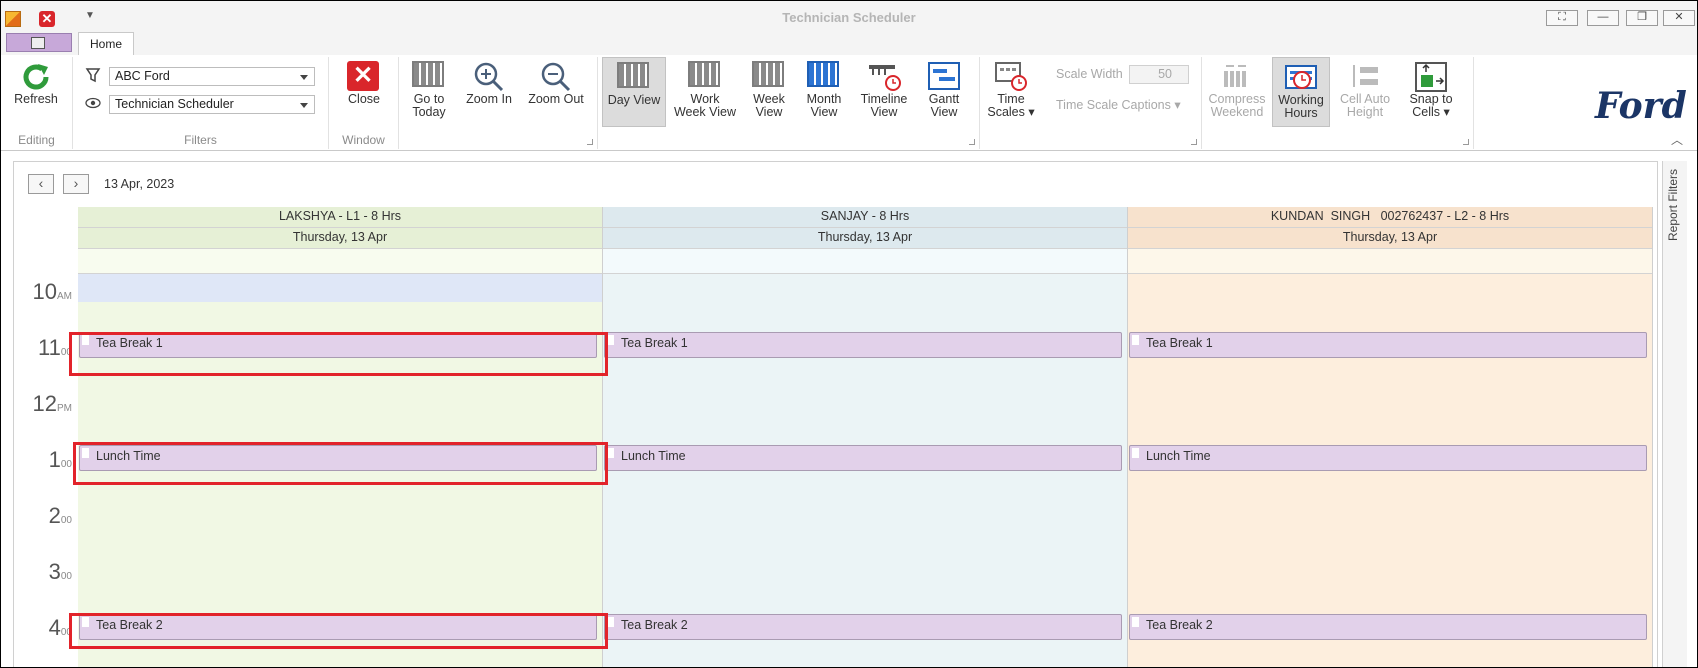  Describe the element at coordinates (1677, 139) in the screenshot. I see `collapse-ribbon-icon: ︿` at that location.